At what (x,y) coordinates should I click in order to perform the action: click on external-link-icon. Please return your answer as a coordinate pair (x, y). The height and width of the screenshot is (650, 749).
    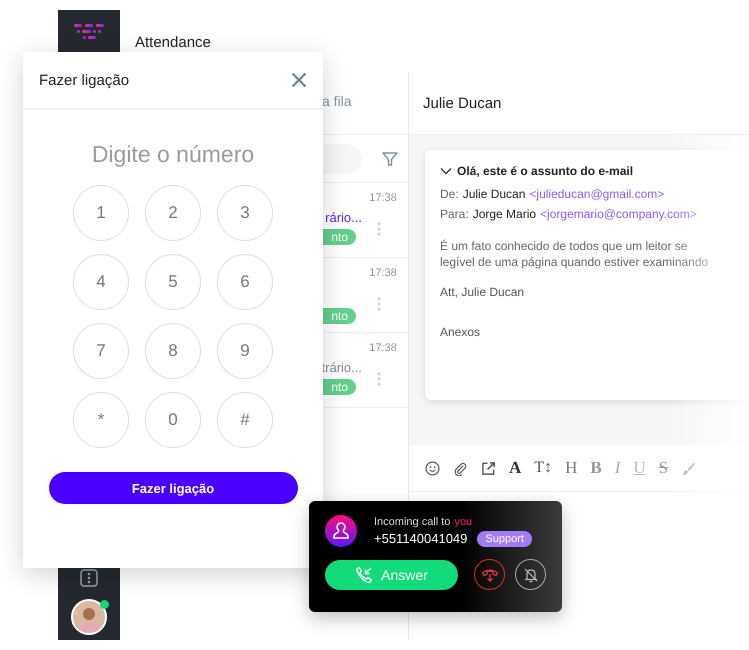
    Looking at the image, I should click on (488, 468).